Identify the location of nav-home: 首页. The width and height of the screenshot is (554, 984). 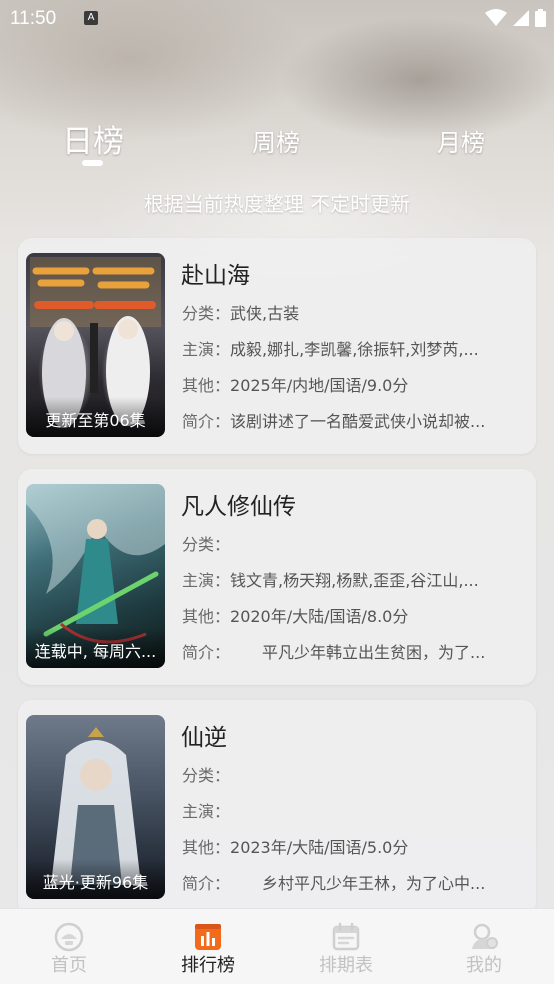
(69, 946).